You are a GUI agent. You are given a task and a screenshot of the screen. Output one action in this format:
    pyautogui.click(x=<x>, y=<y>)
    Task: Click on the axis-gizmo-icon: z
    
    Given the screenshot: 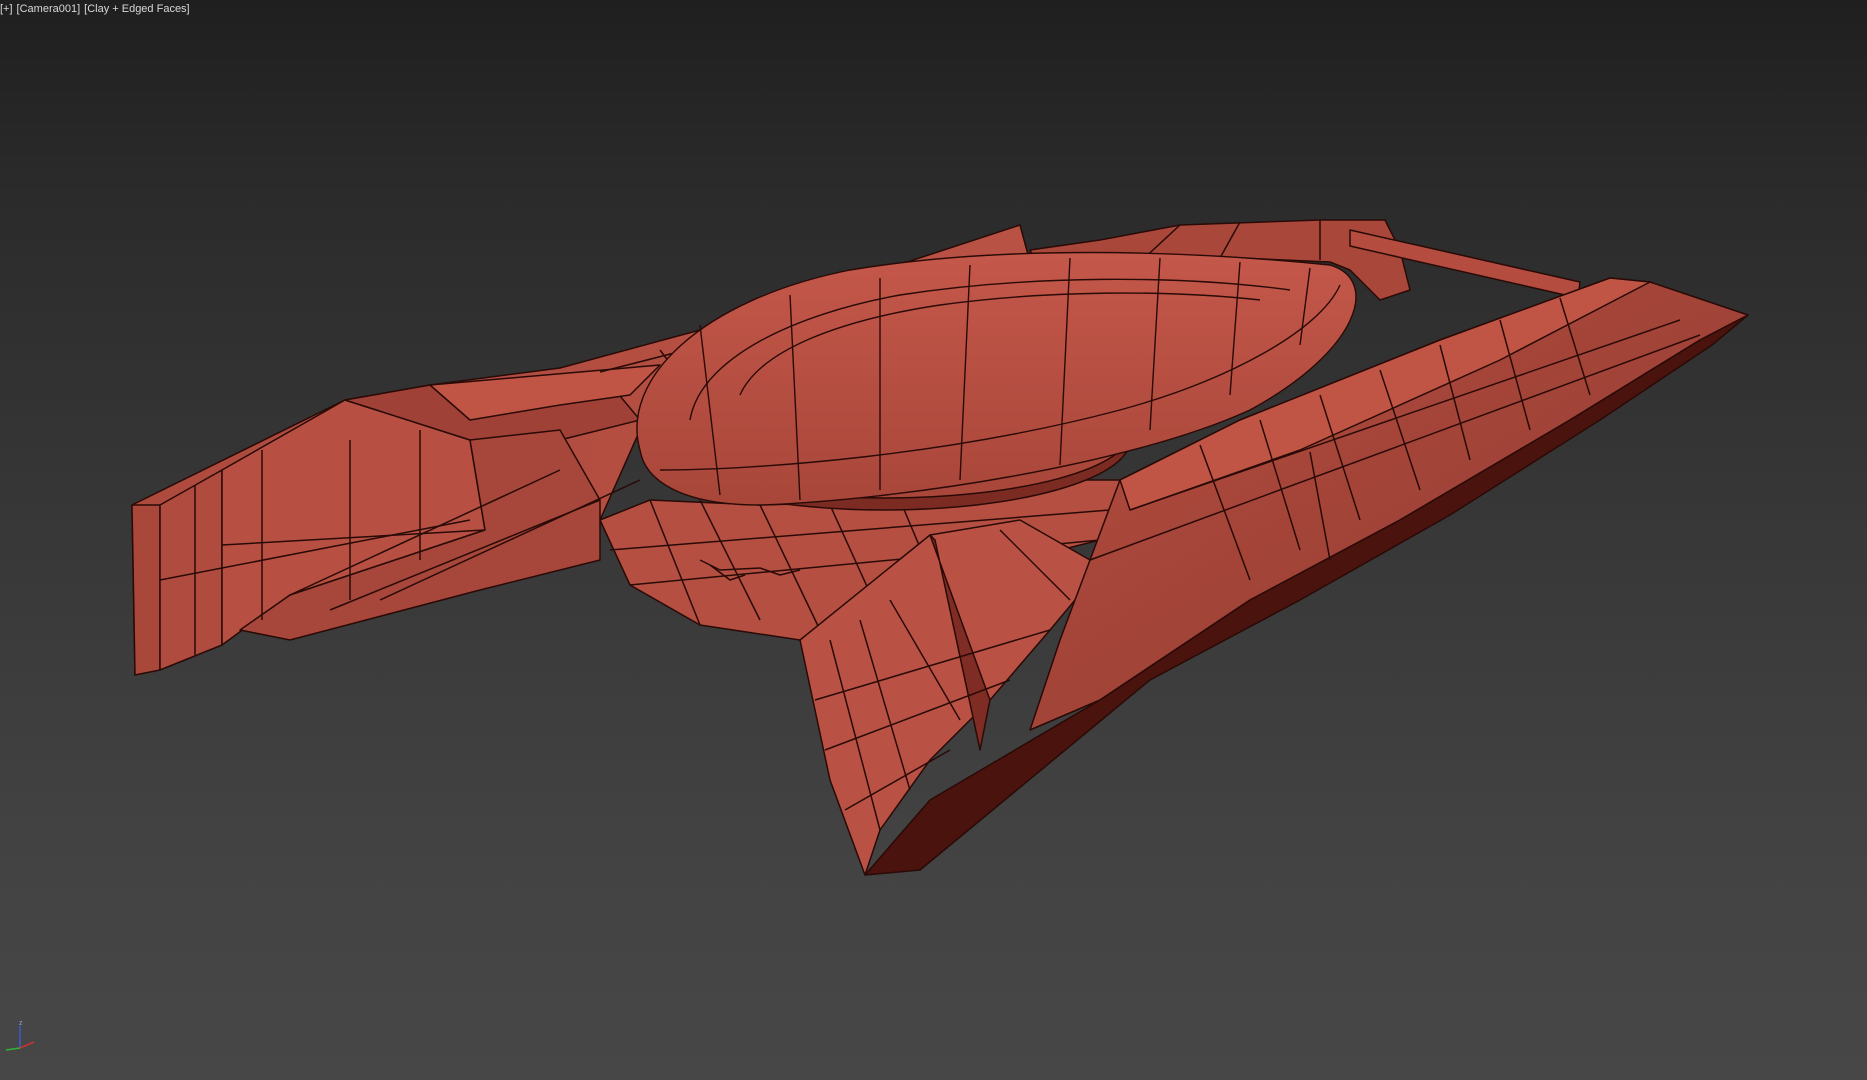 What is the action you would take?
    pyautogui.click(x=20, y=1035)
    